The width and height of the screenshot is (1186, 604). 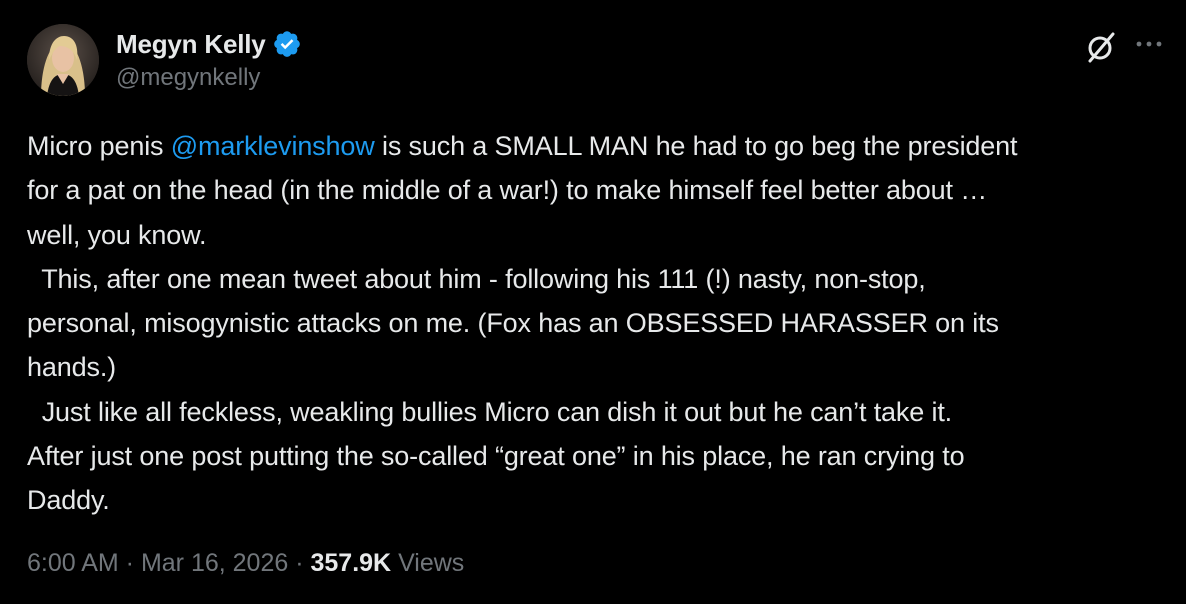 I want to click on tweet-text-line: hands.), so click(x=597, y=367).